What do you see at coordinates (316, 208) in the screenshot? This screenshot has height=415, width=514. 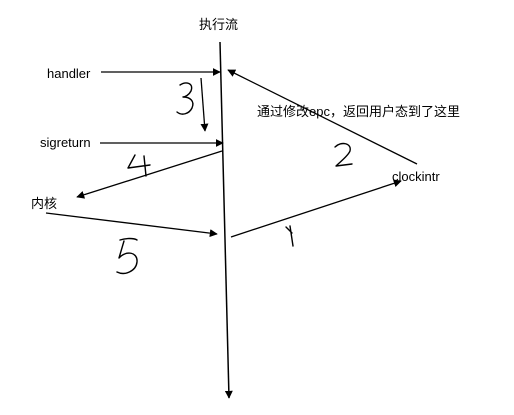 I see `clockintr-arrow` at bounding box center [316, 208].